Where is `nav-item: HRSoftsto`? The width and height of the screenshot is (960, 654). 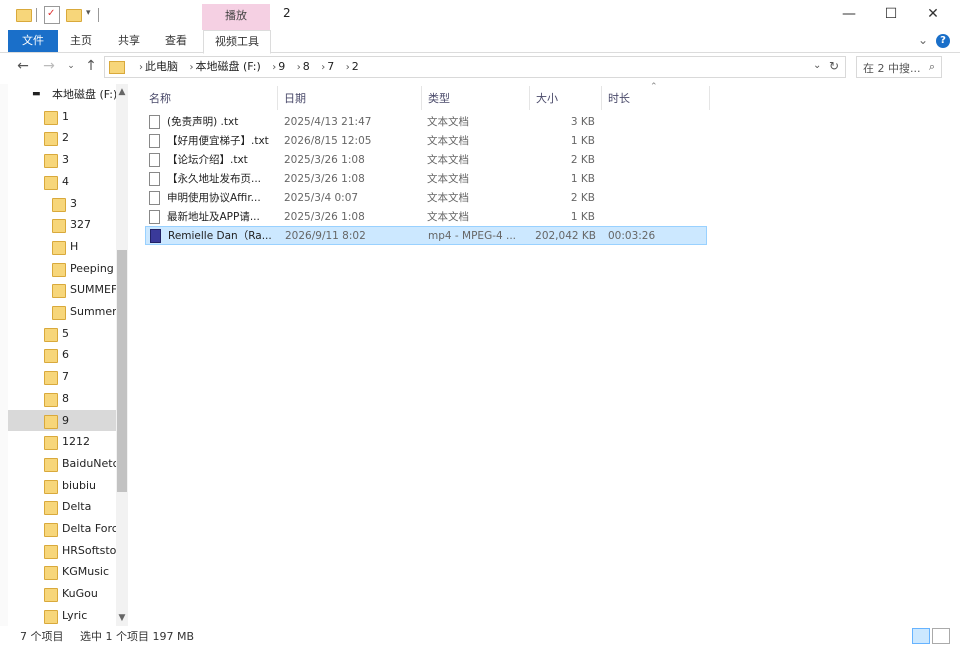
nav-item: HRSoftsto is located at coordinates (64, 550).